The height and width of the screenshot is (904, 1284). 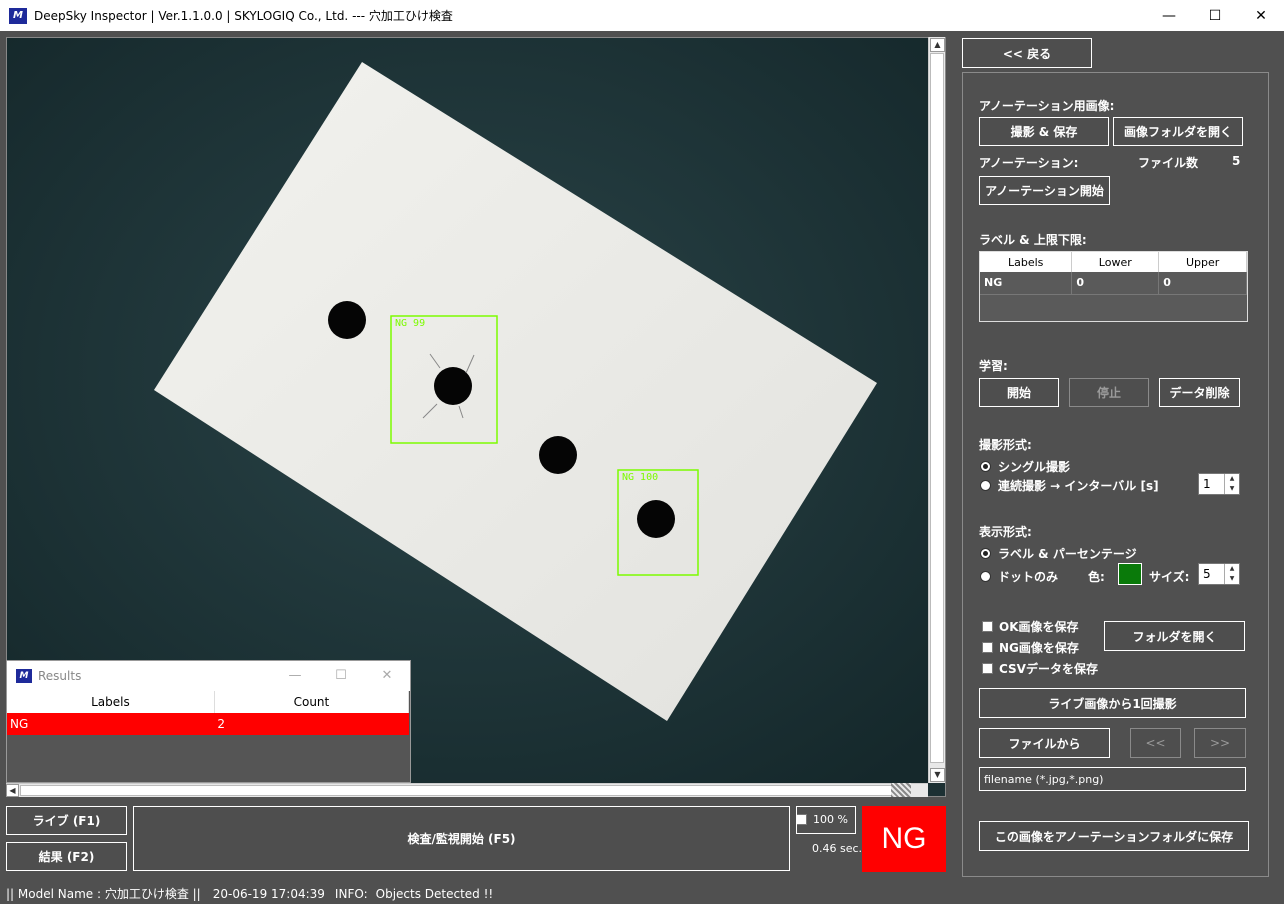 What do you see at coordinates (1112, 703) in the screenshot?
I see `capture-once-button: ライブ画像から1回撮影` at bounding box center [1112, 703].